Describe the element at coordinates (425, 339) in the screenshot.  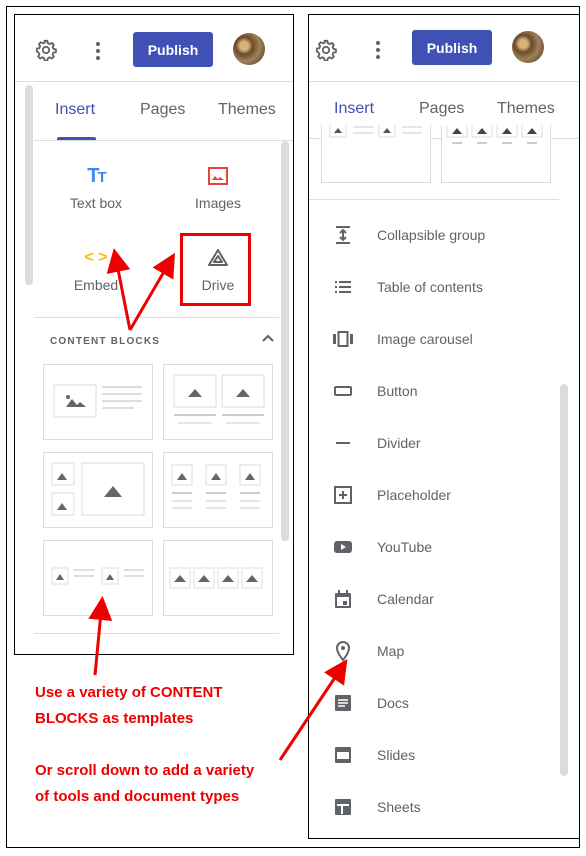
I see `component-label: Image carousel` at that location.